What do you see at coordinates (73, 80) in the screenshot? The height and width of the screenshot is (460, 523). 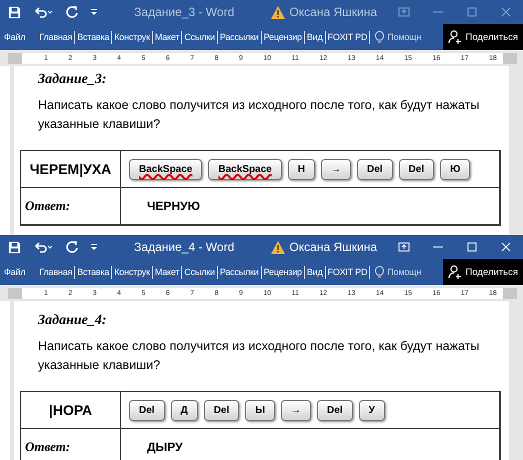 I see `task-heading: Задание_3:` at bounding box center [73, 80].